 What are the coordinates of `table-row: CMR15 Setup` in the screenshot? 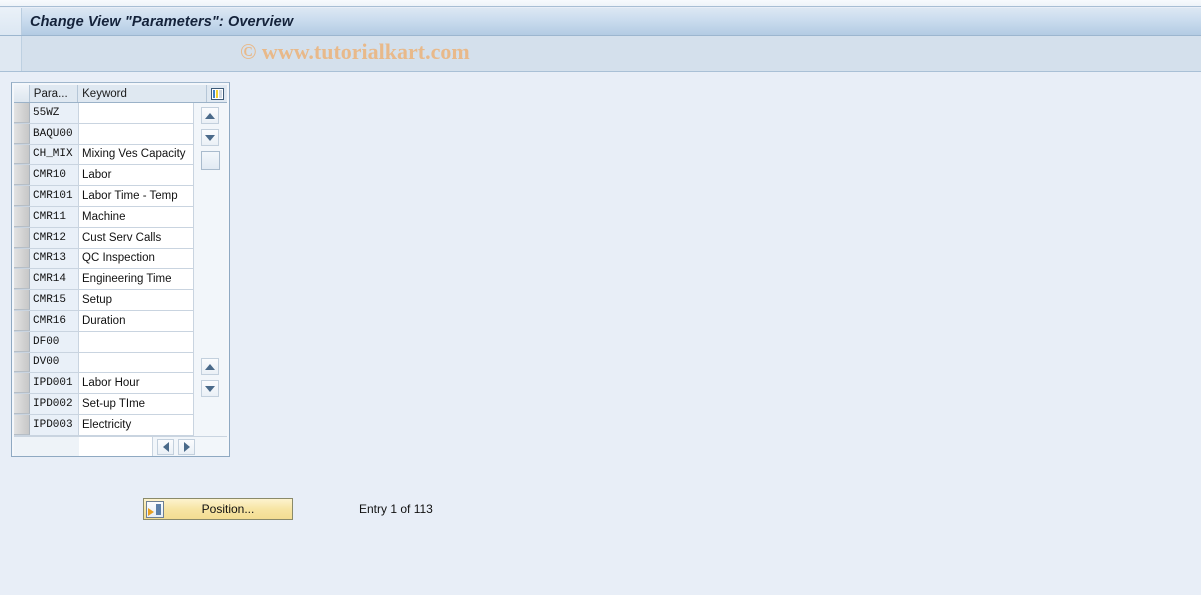 It's located at (104, 300).